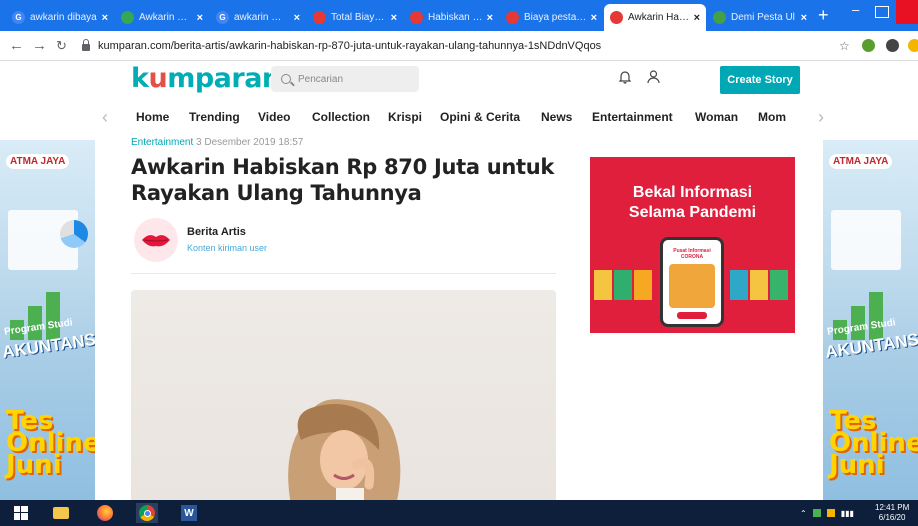 This screenshot has height=526, width=918. I want to click on tab-title: Demi Pesta Ul, so click(763, 17).